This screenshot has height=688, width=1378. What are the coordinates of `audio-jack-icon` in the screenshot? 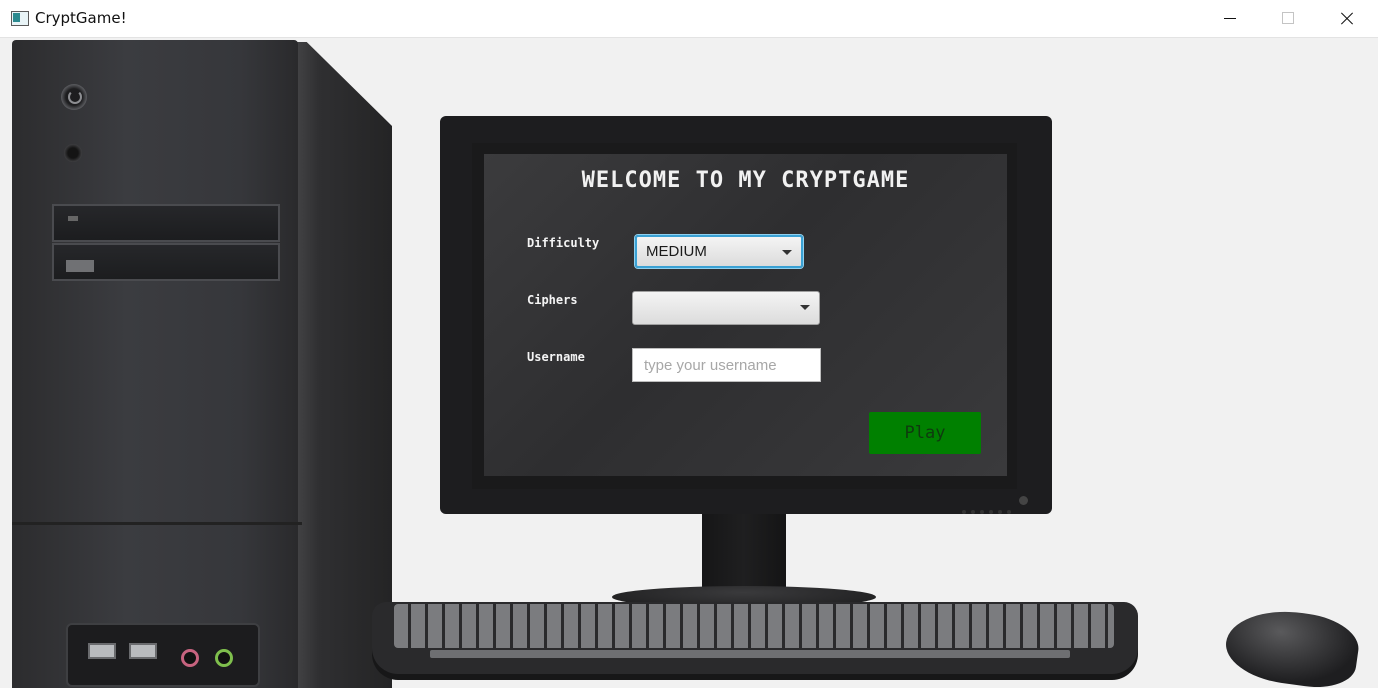 It's located at (224, 658).